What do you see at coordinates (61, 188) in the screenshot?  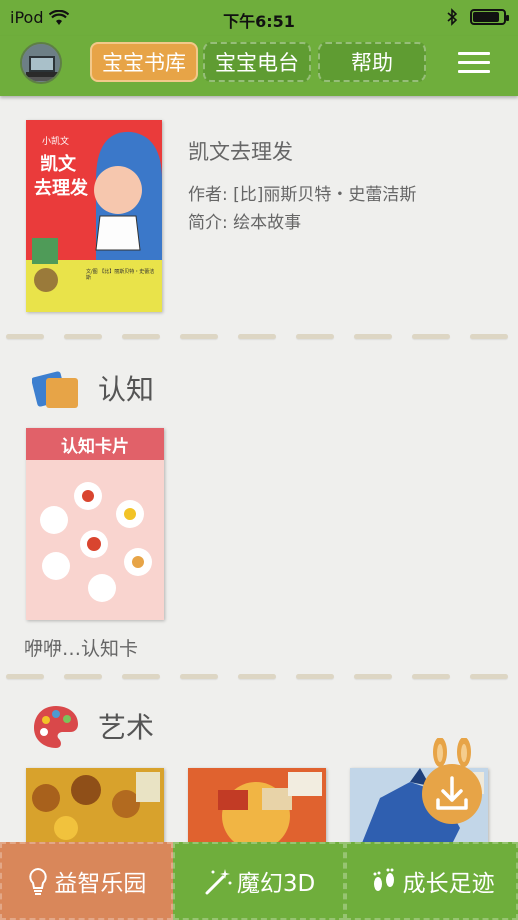 I see `featured-cover-title-line2: 去理发` at bounding box center [61, 188].